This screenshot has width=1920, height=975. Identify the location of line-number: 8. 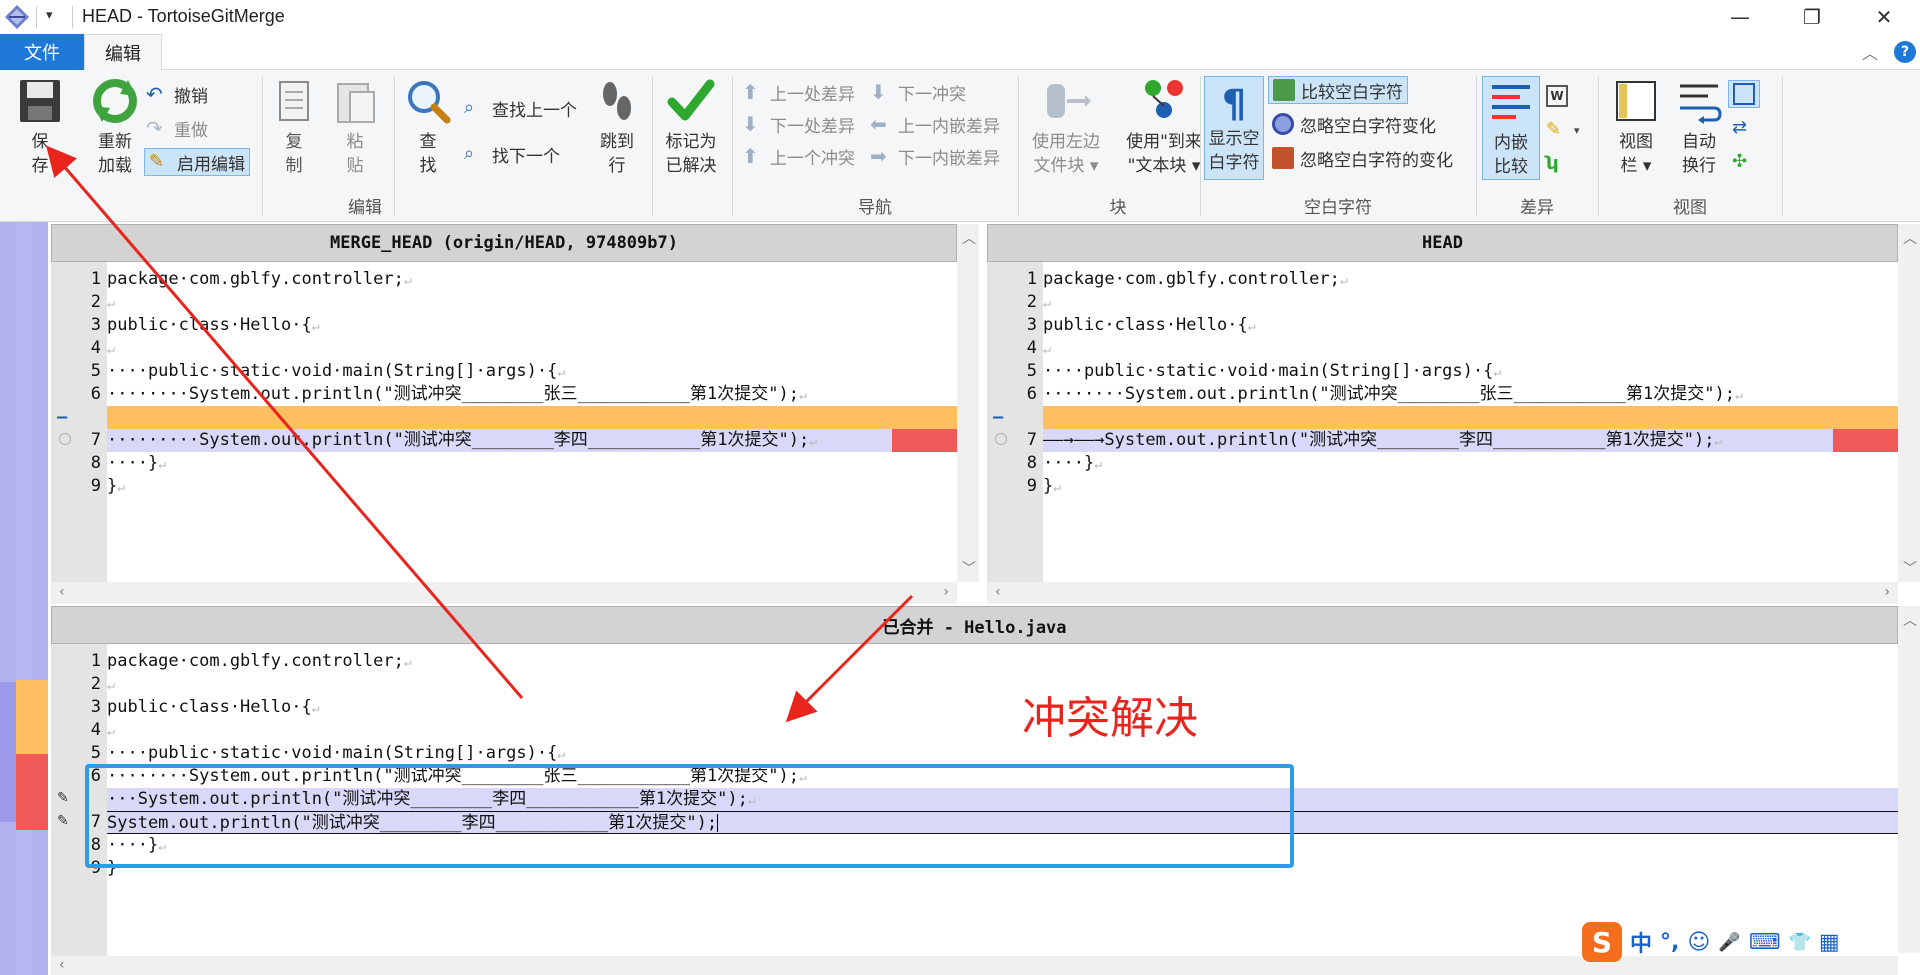
(95, 463).